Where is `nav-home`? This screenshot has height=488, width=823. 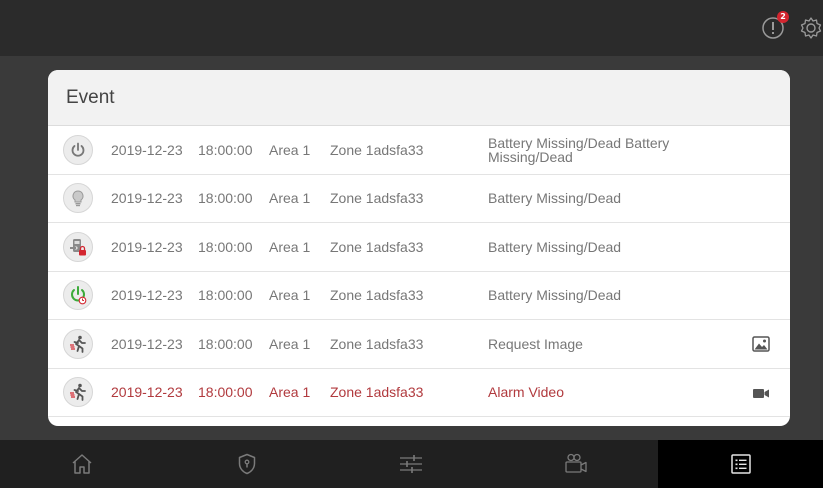
nav-home is located at coordinates (82, 464).